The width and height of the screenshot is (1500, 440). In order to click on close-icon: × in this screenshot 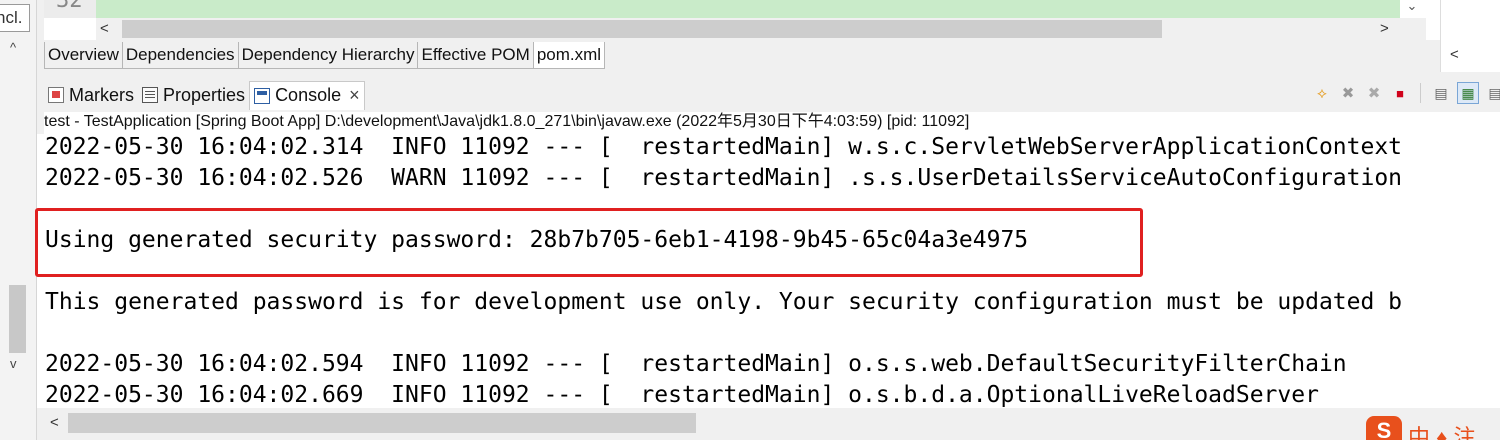, I will do `click(354, 95)`.